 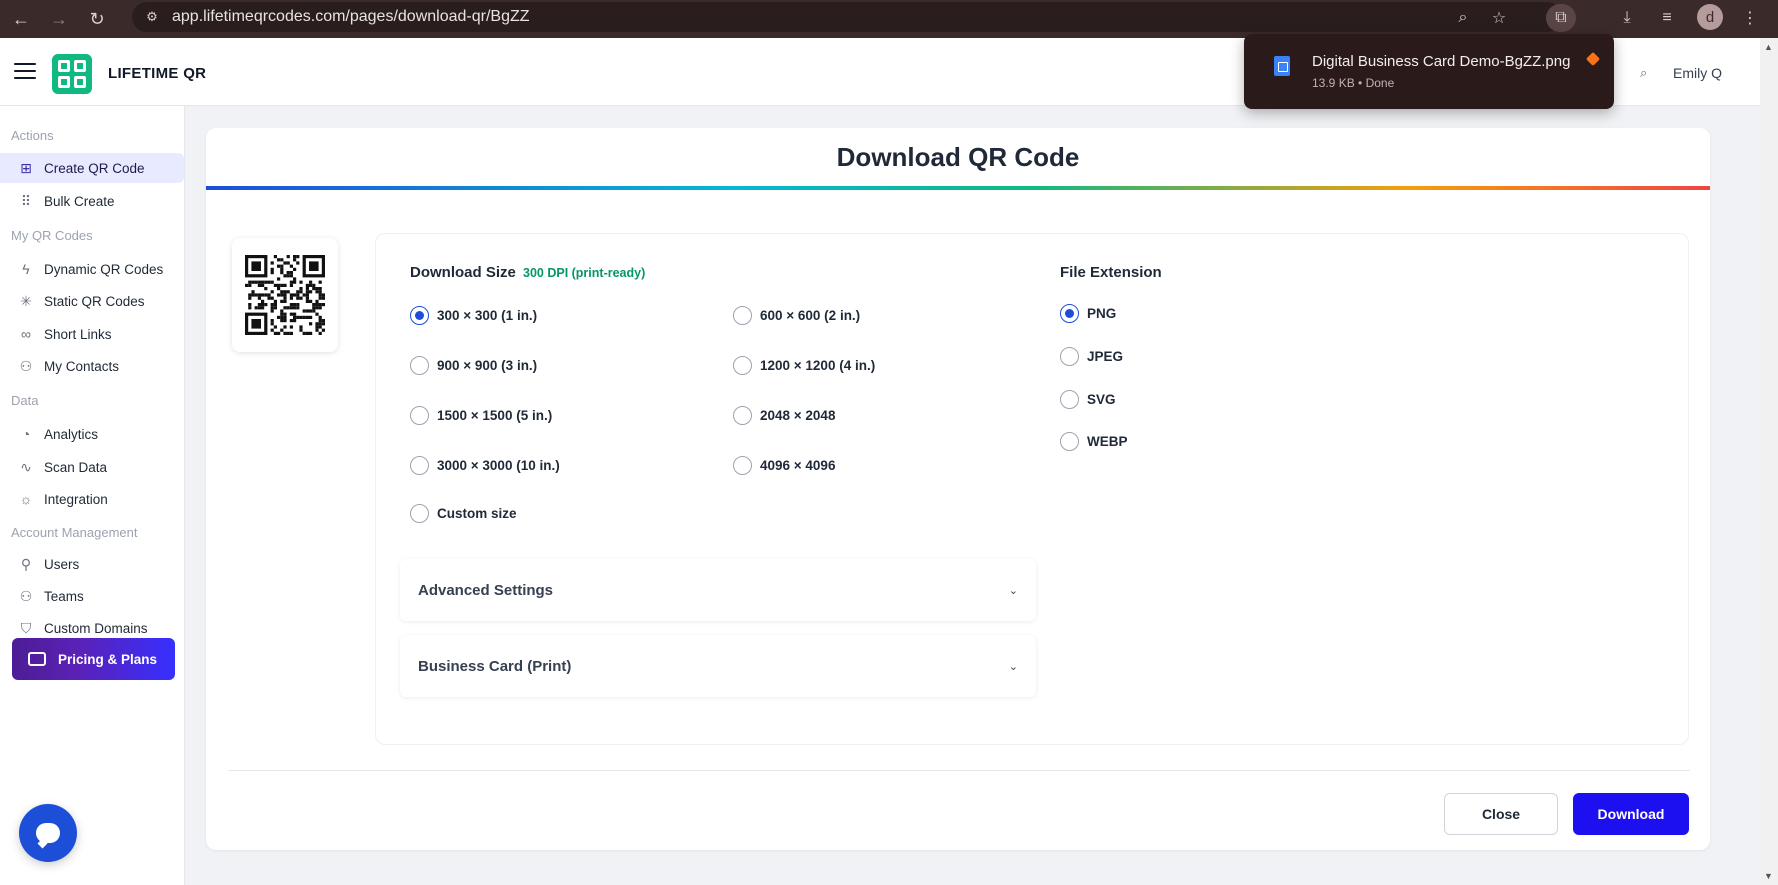 I want to click on sidebar-section-data: Data, so click(x=25, y=400).